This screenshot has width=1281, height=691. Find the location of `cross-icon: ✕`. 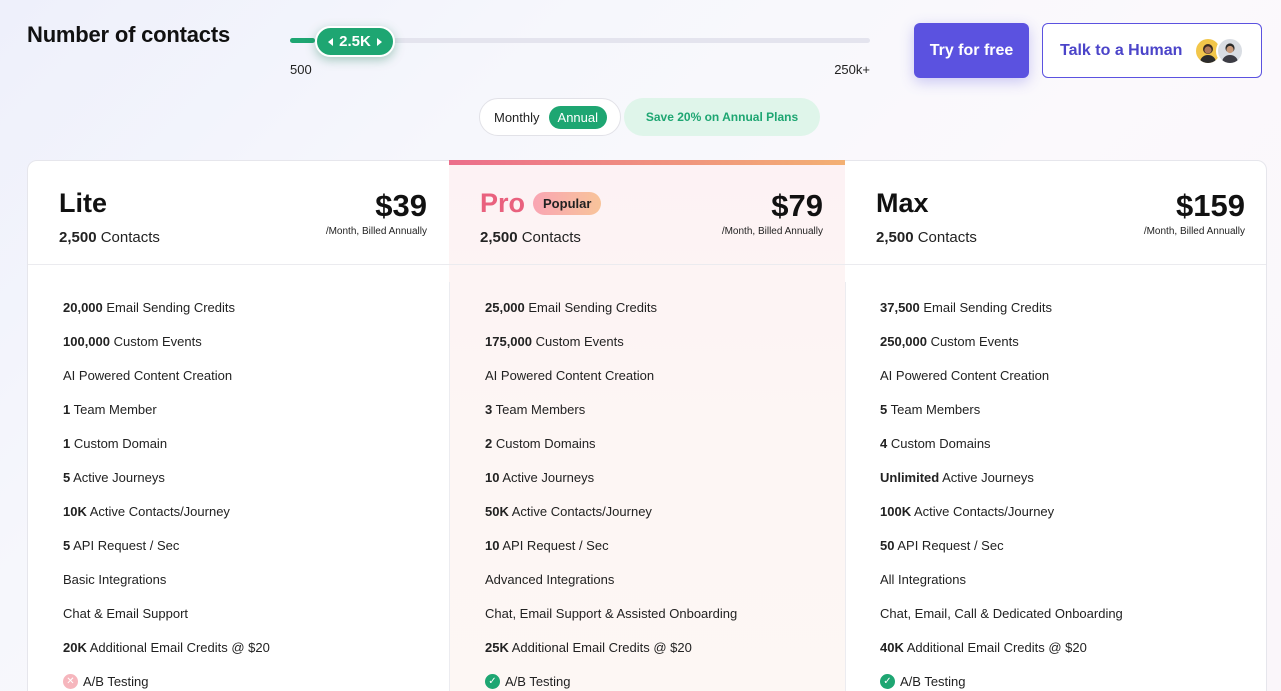

cross-icon: ✕ is located at coordinates (70, 681).